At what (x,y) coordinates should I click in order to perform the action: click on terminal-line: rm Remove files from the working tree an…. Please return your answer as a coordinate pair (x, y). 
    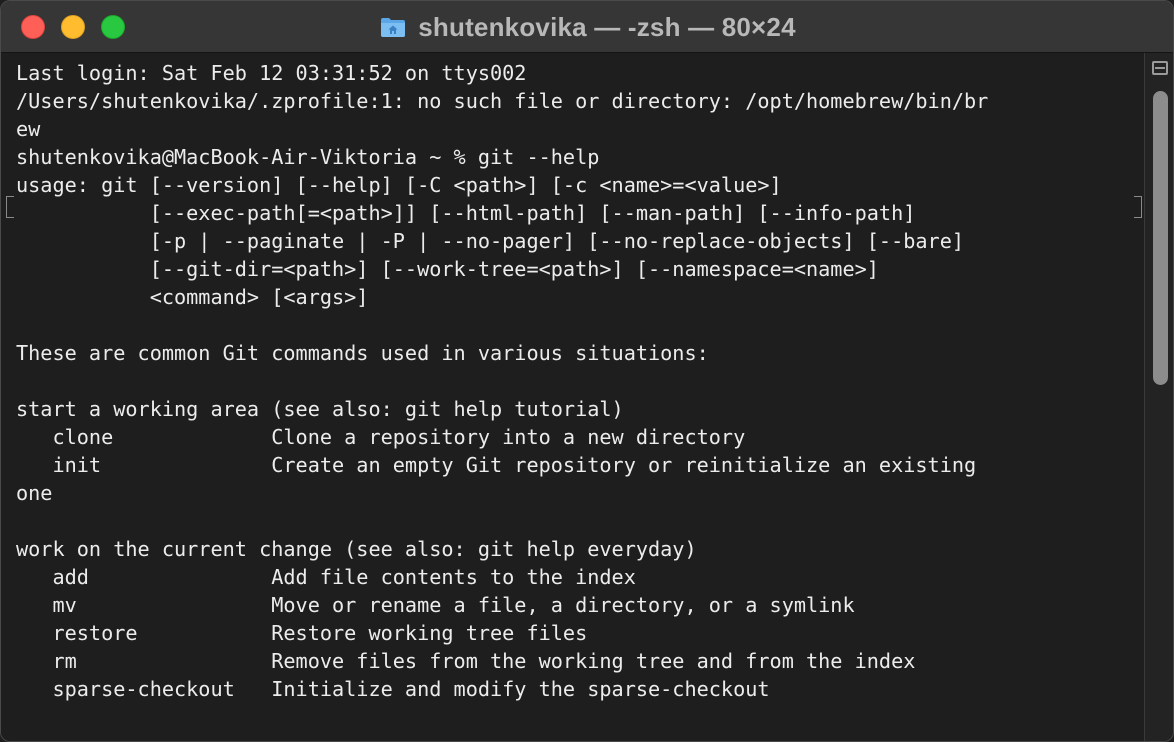
    Looking at the image, I should click on (466, 661).